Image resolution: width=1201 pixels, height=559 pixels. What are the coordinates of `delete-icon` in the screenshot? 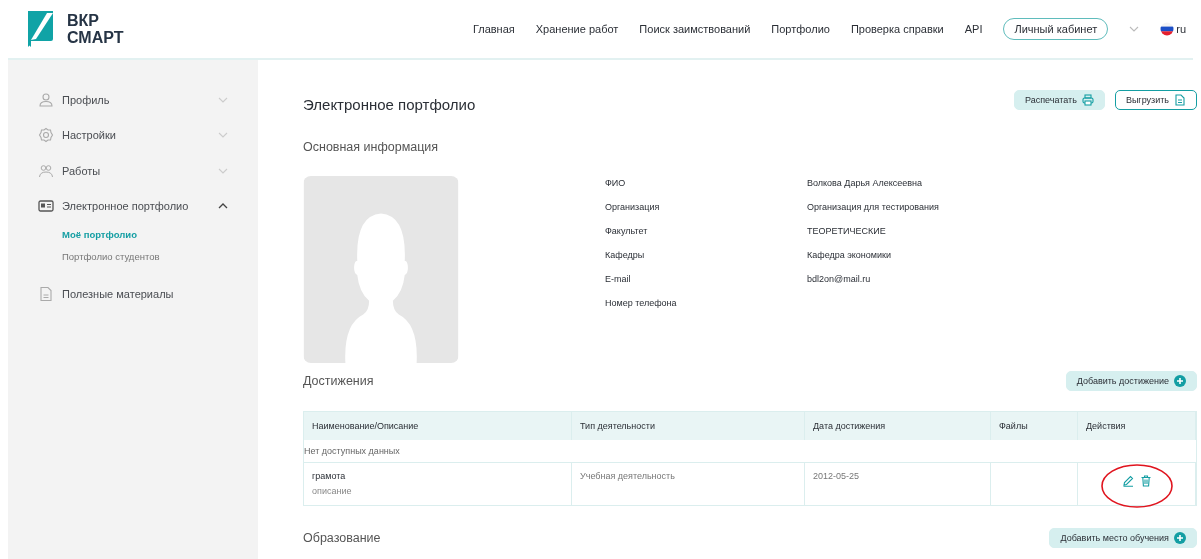 It's located at (1145, 481).